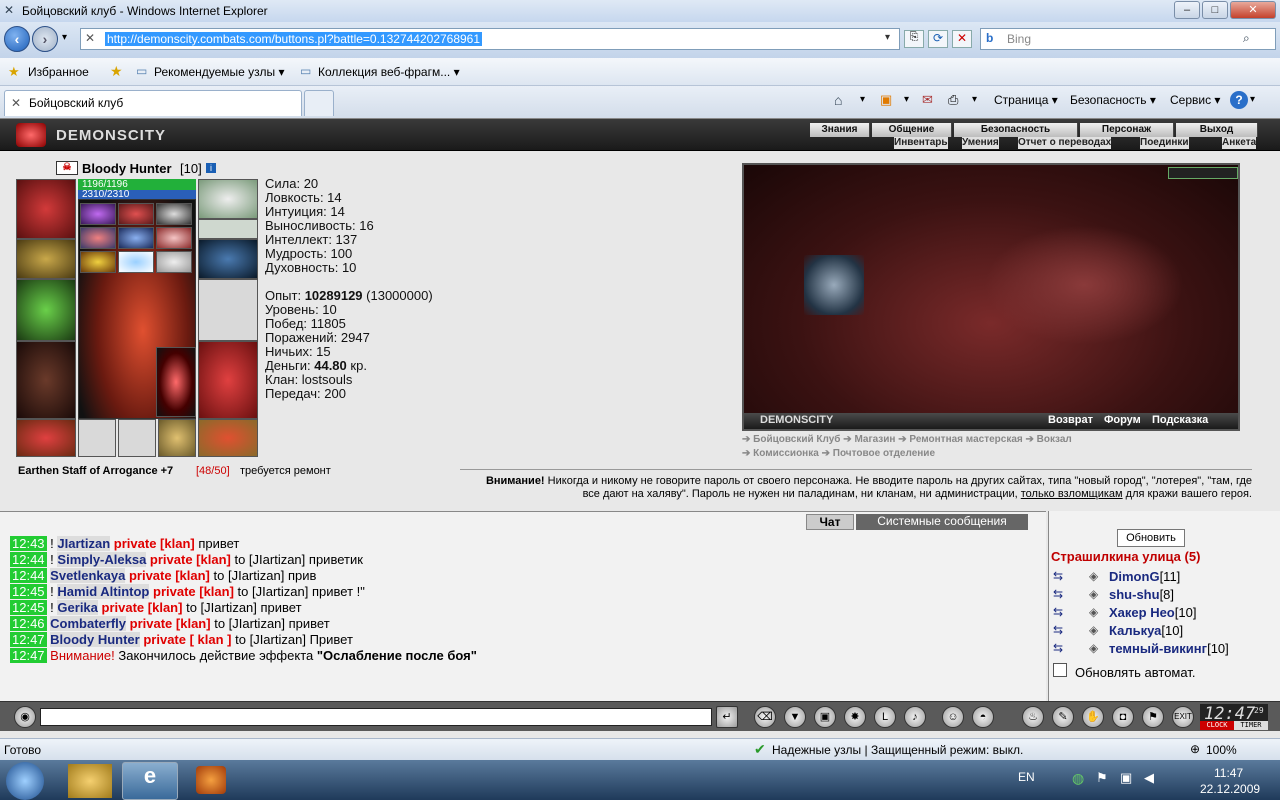  What do you see at coordinates (88, 575) in the screenshot?
I see `chat-sender: Svetlenkaya` at bounding box center [88, 575].